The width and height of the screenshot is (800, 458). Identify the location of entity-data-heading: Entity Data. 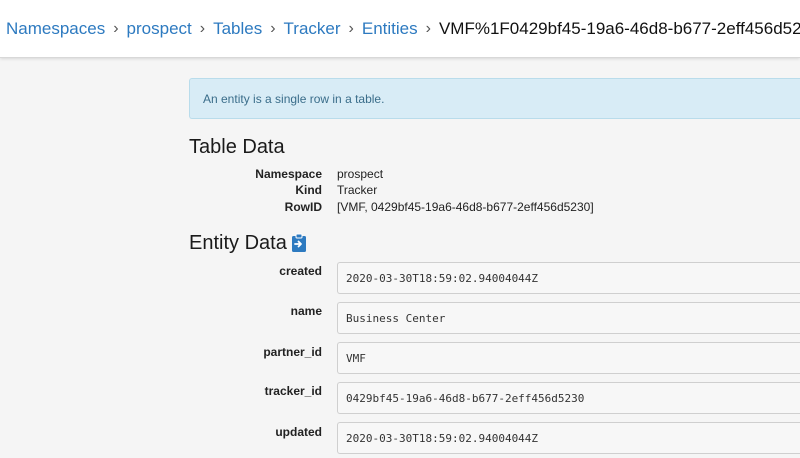
(238, 243).